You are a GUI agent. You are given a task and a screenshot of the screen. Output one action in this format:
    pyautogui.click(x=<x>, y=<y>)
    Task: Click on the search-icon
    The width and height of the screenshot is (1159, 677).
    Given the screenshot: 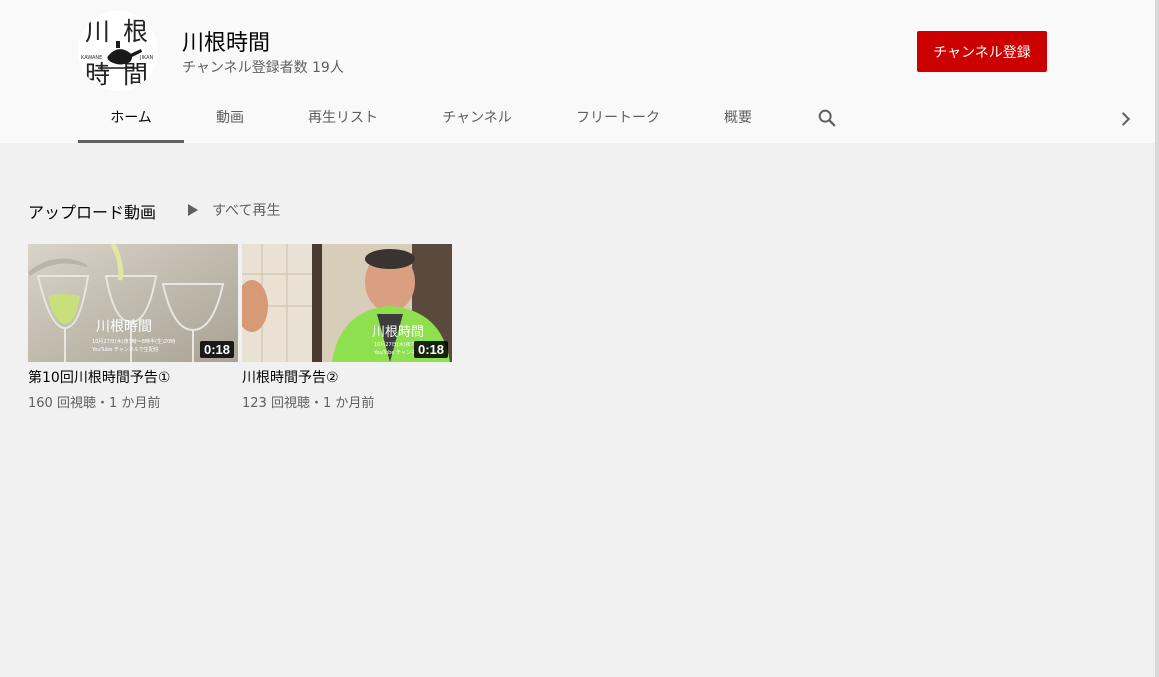 What is the action you would take?
    pyautogui.click(x=827, y=118)
    